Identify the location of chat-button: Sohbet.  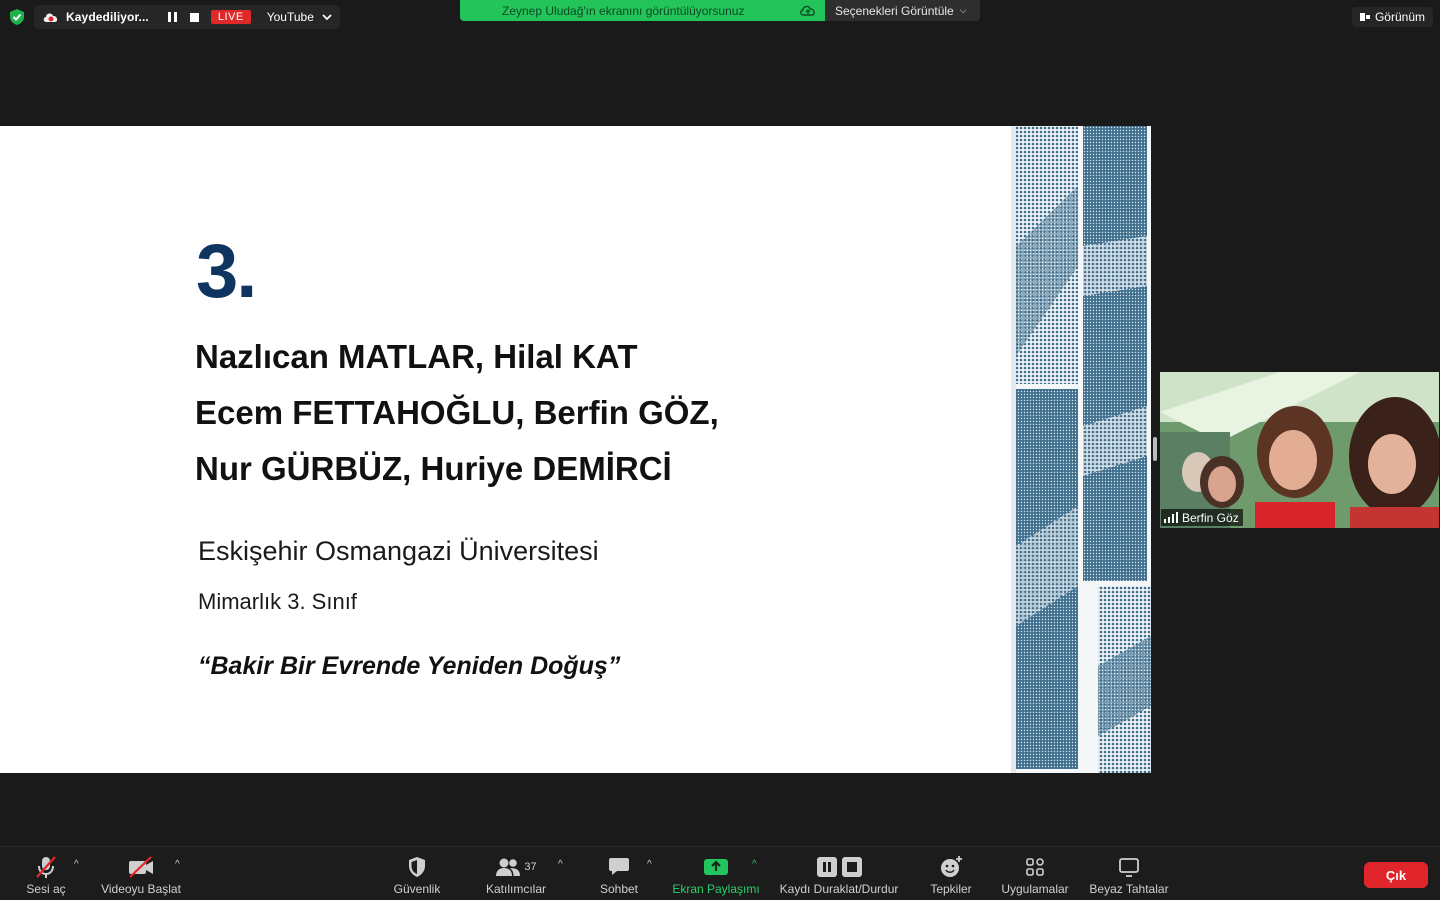
(619, 873).